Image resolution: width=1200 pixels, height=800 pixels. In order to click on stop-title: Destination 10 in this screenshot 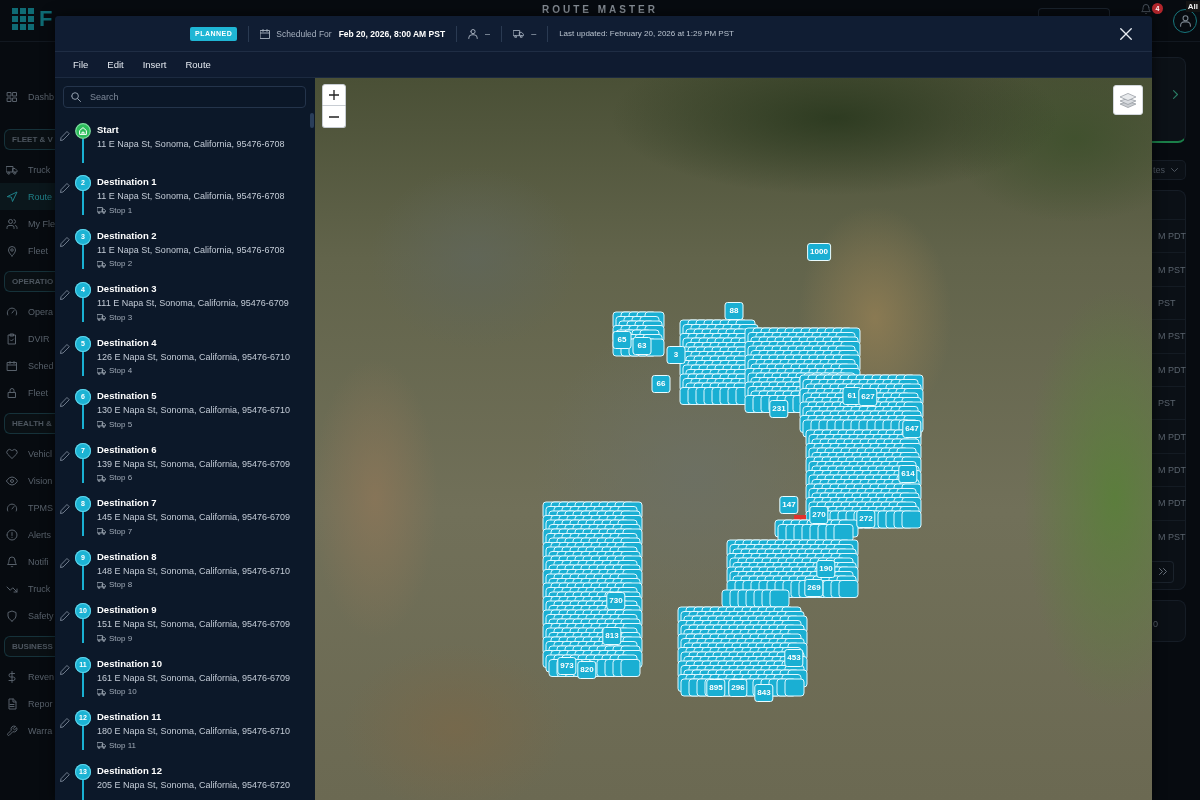, I will do `click(129, 663)`.